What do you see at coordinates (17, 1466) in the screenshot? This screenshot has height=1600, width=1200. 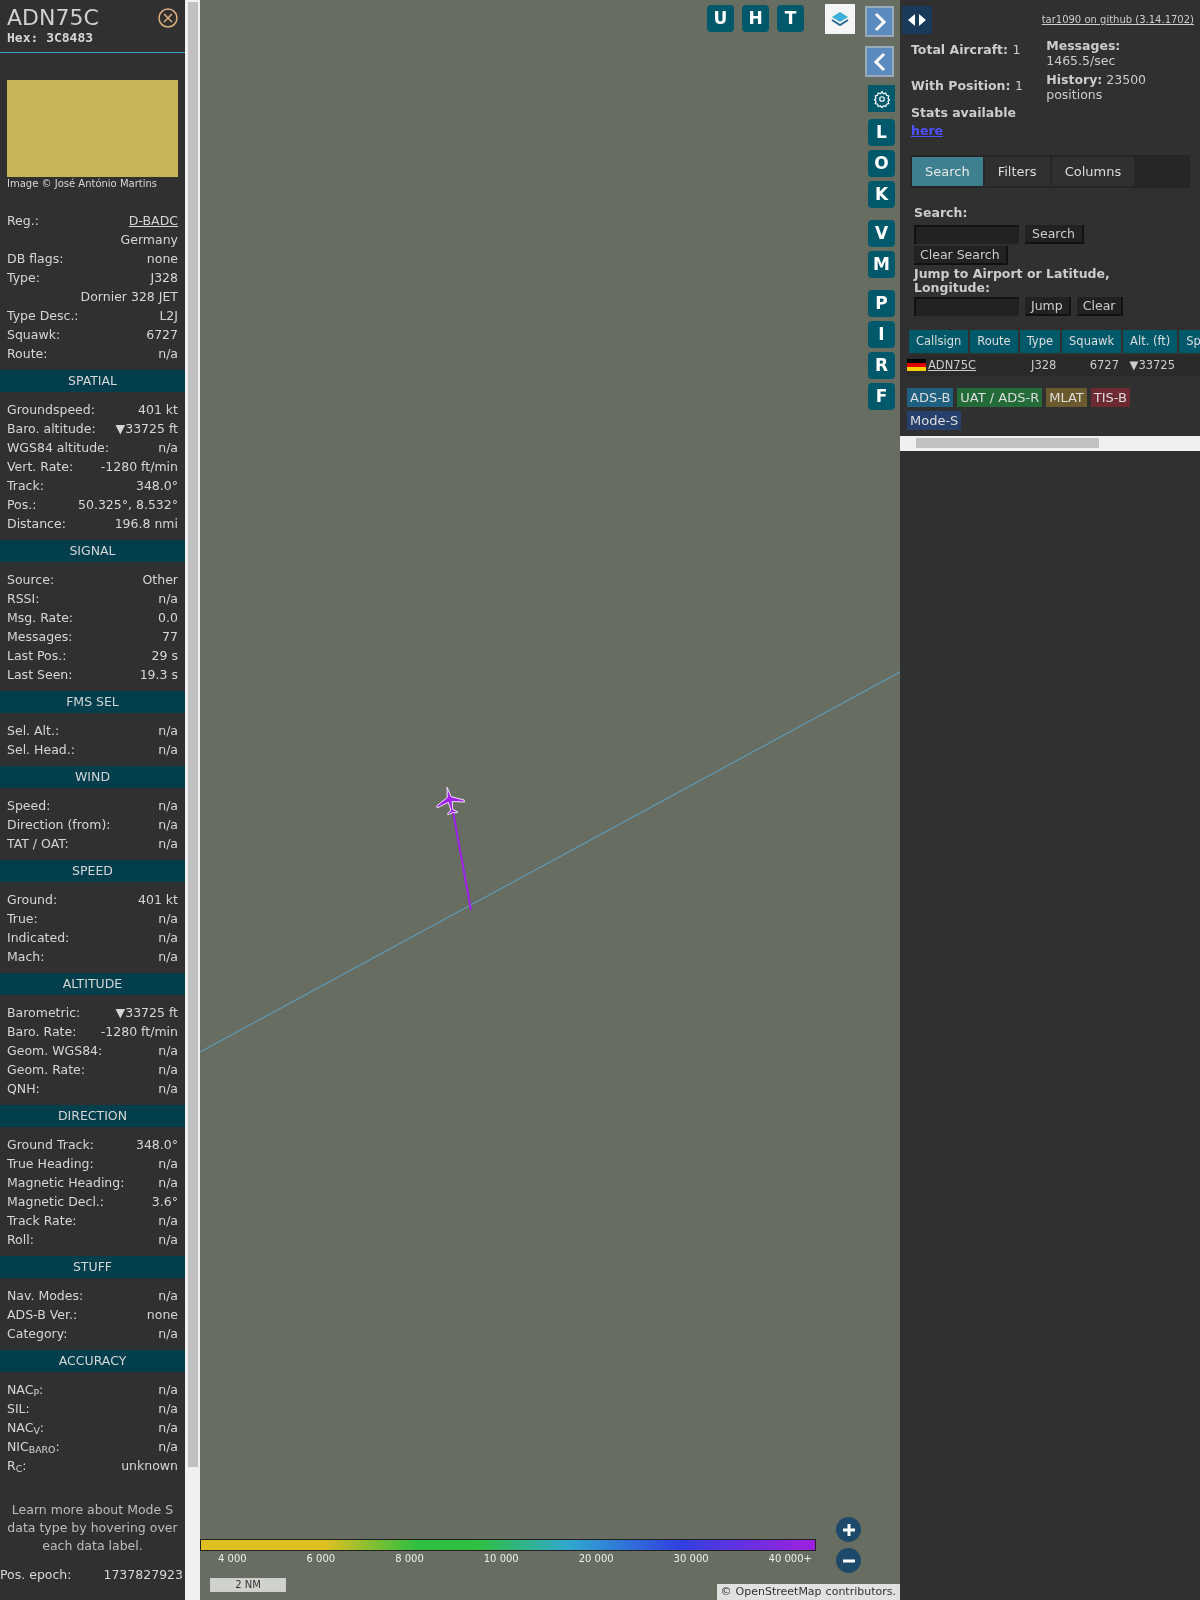 I see `field-label: R$_{C}$:` at bounding box center [17, 1466].